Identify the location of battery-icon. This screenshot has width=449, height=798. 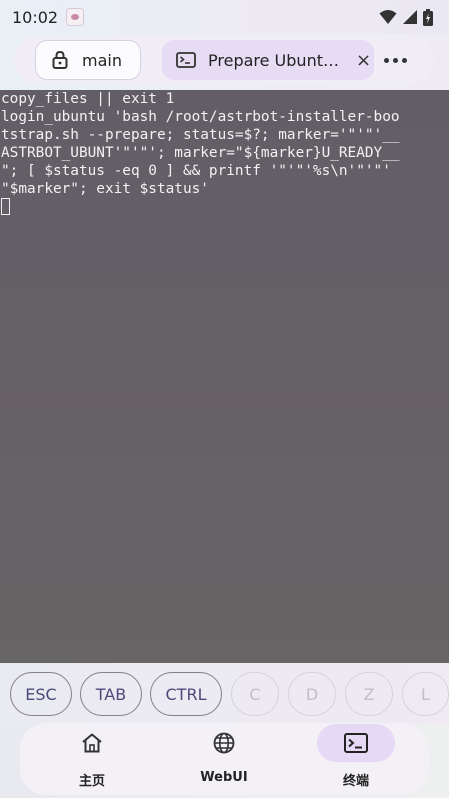
(428, 17).